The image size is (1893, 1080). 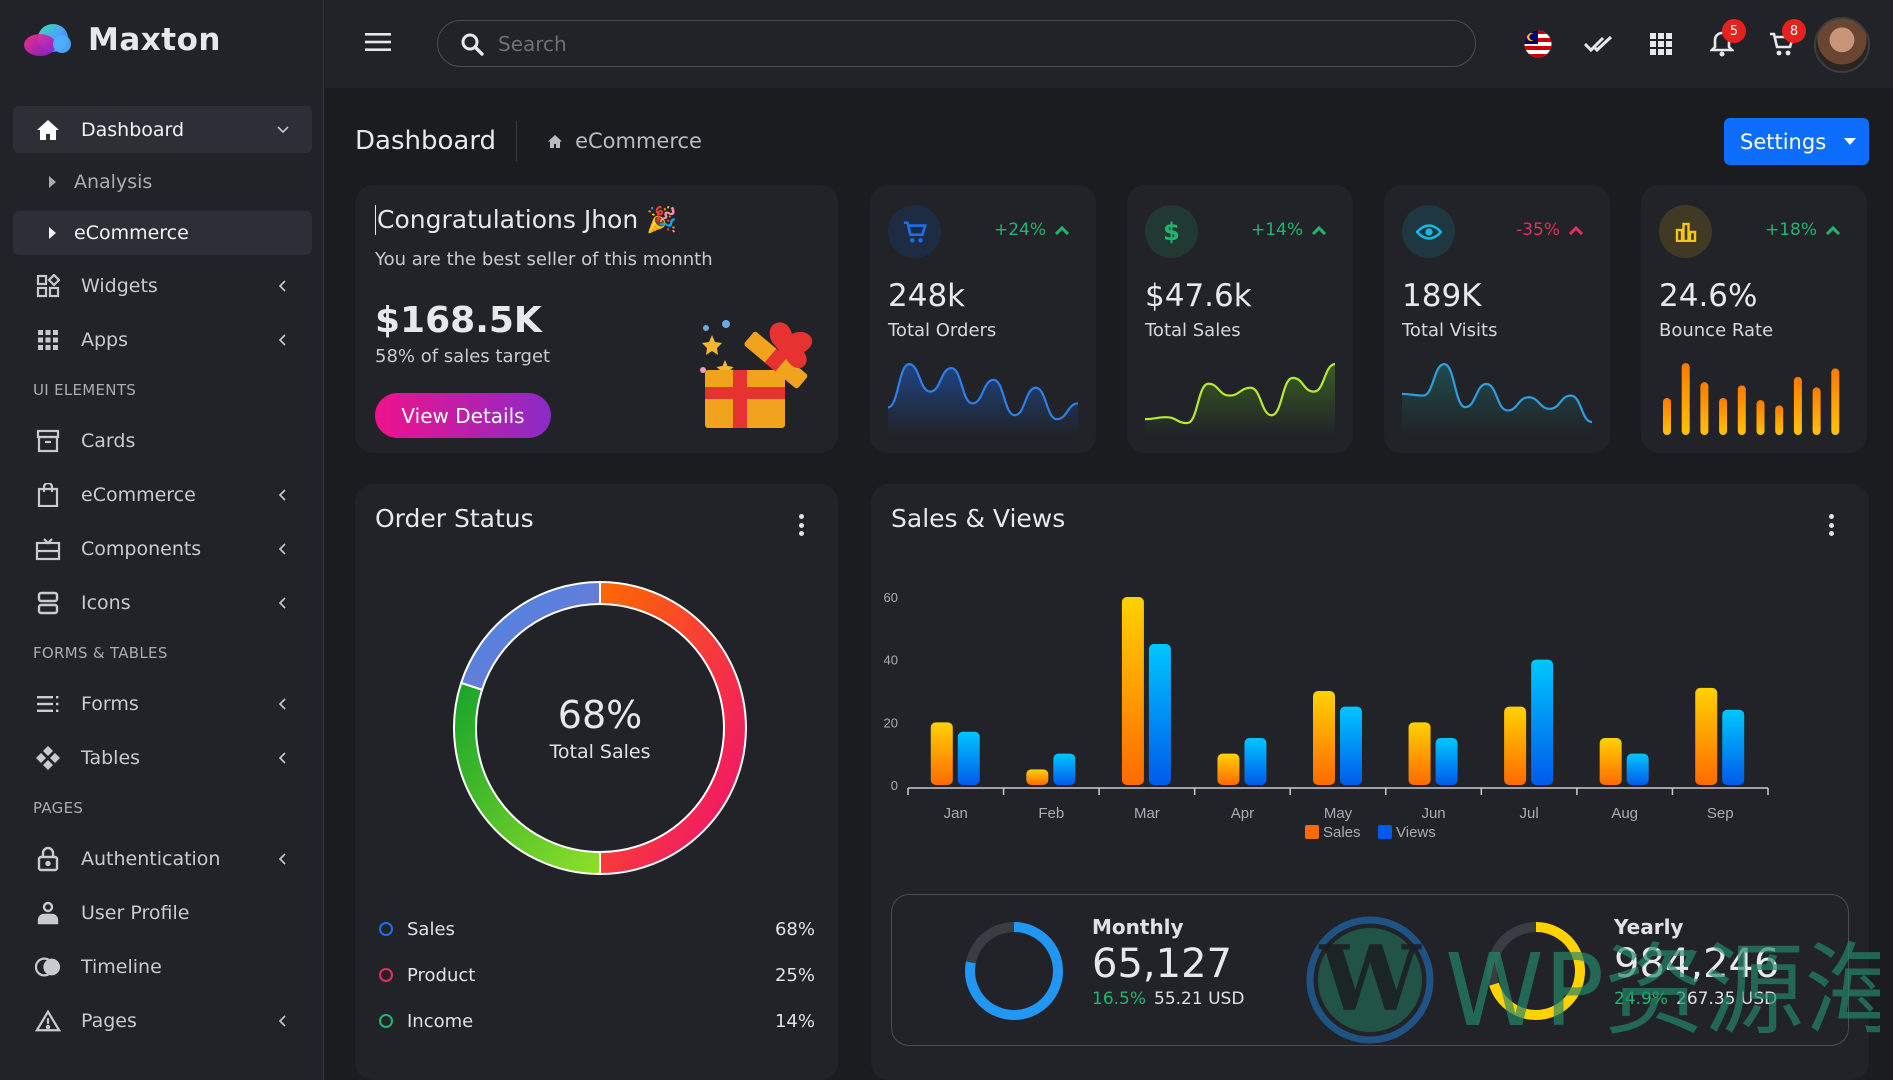 I want to click on x-tick-label: Aug, so click(x=1624, y=813).